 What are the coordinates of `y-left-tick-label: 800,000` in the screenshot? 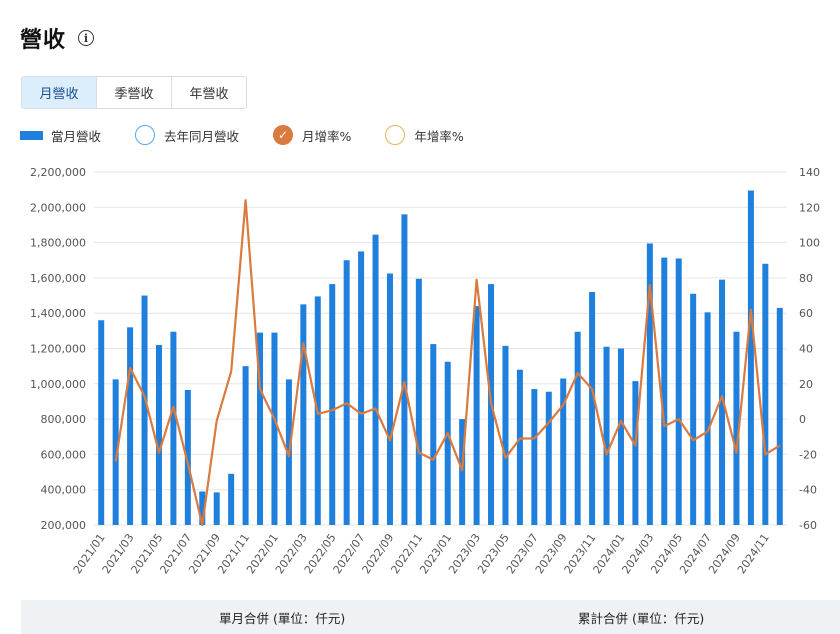 It's located at (64, 419).